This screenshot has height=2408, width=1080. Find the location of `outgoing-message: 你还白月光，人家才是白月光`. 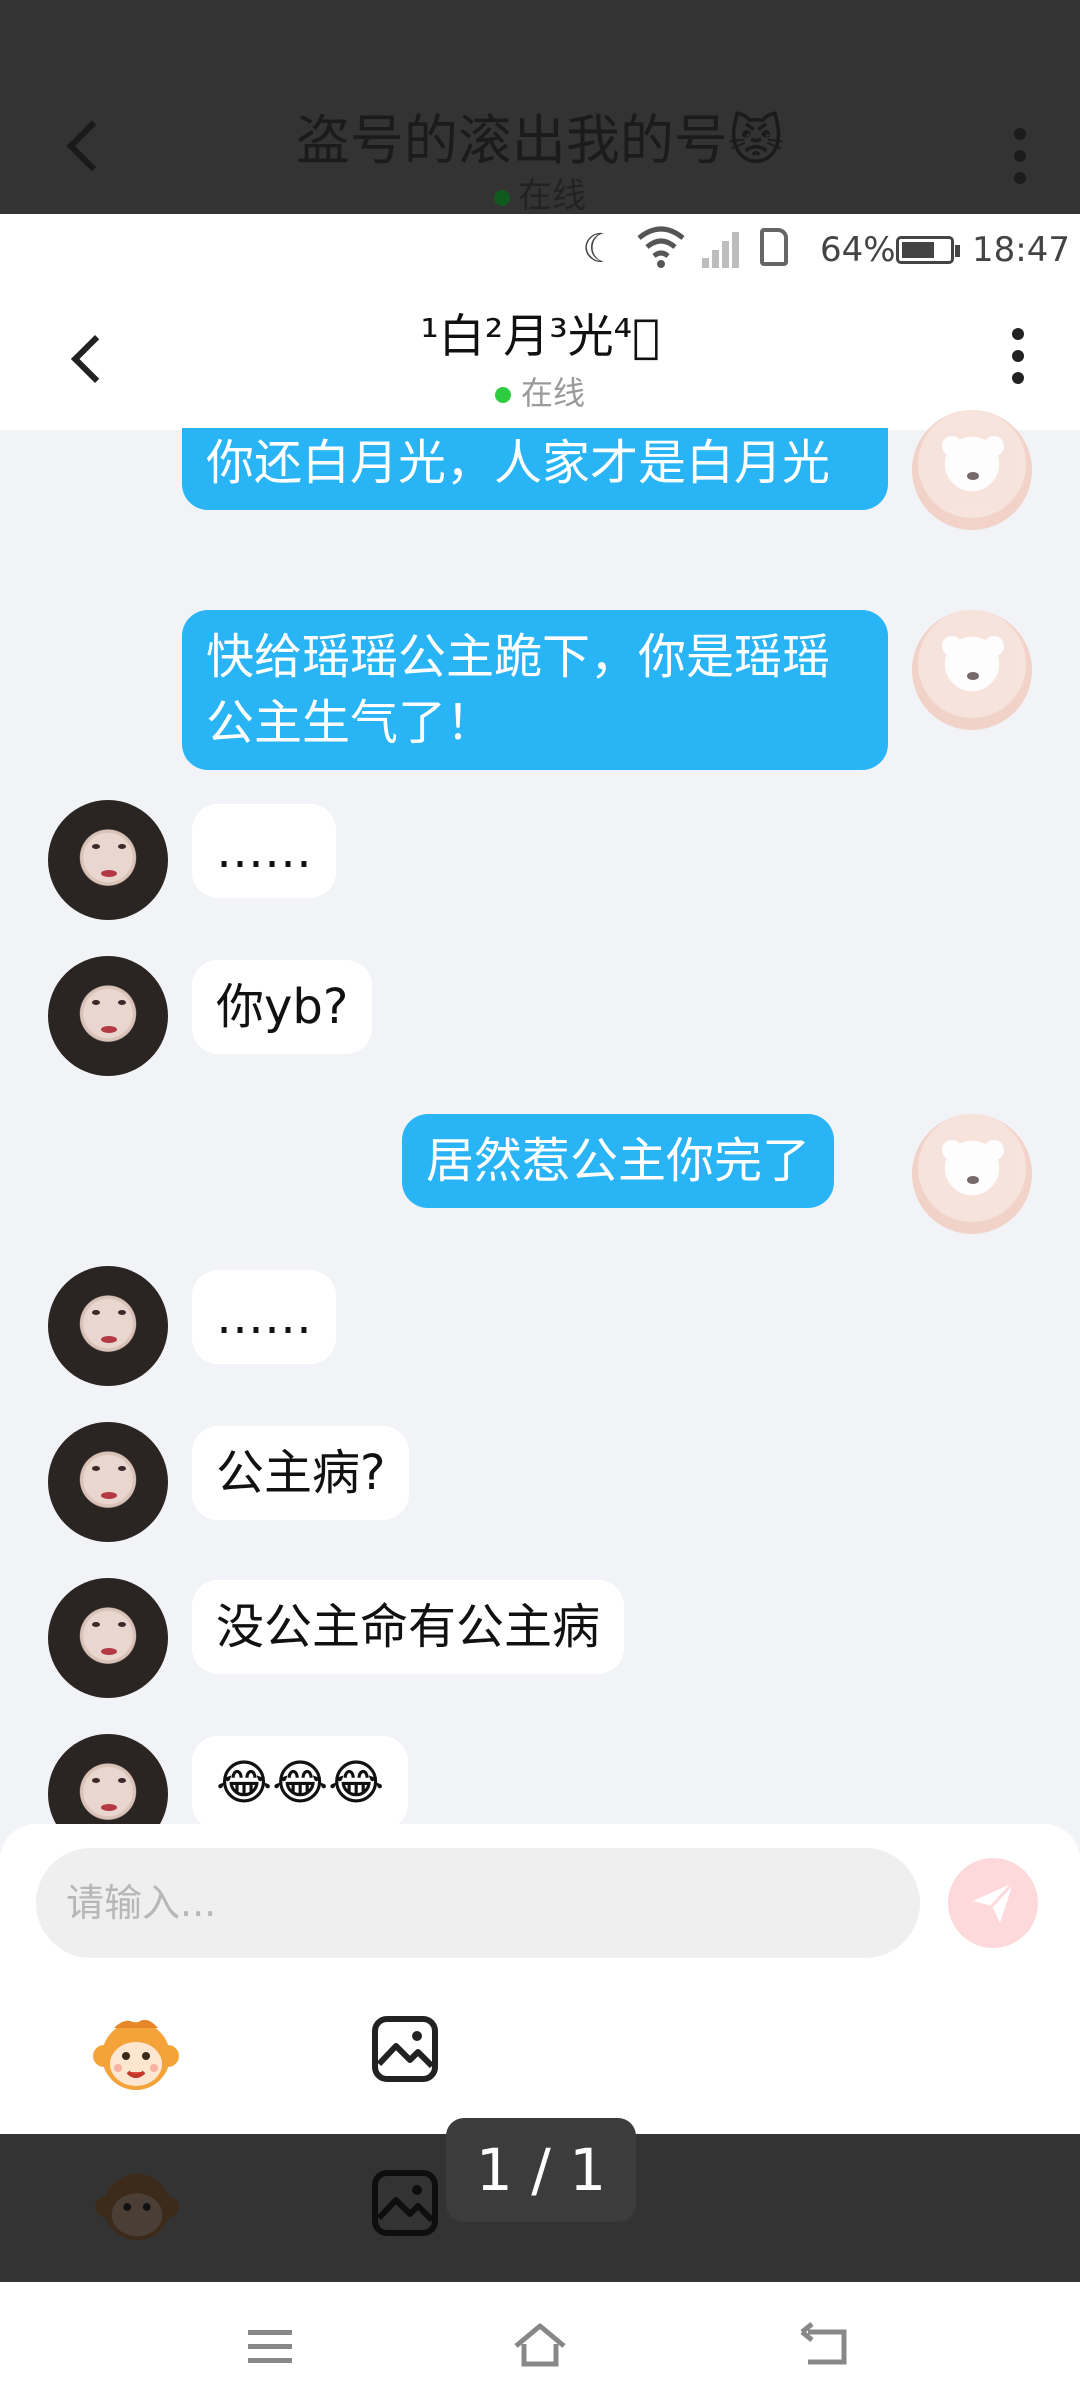

outgoing-message: 你还白月光，人家才是白月光 is located at coordinates (535, 469).